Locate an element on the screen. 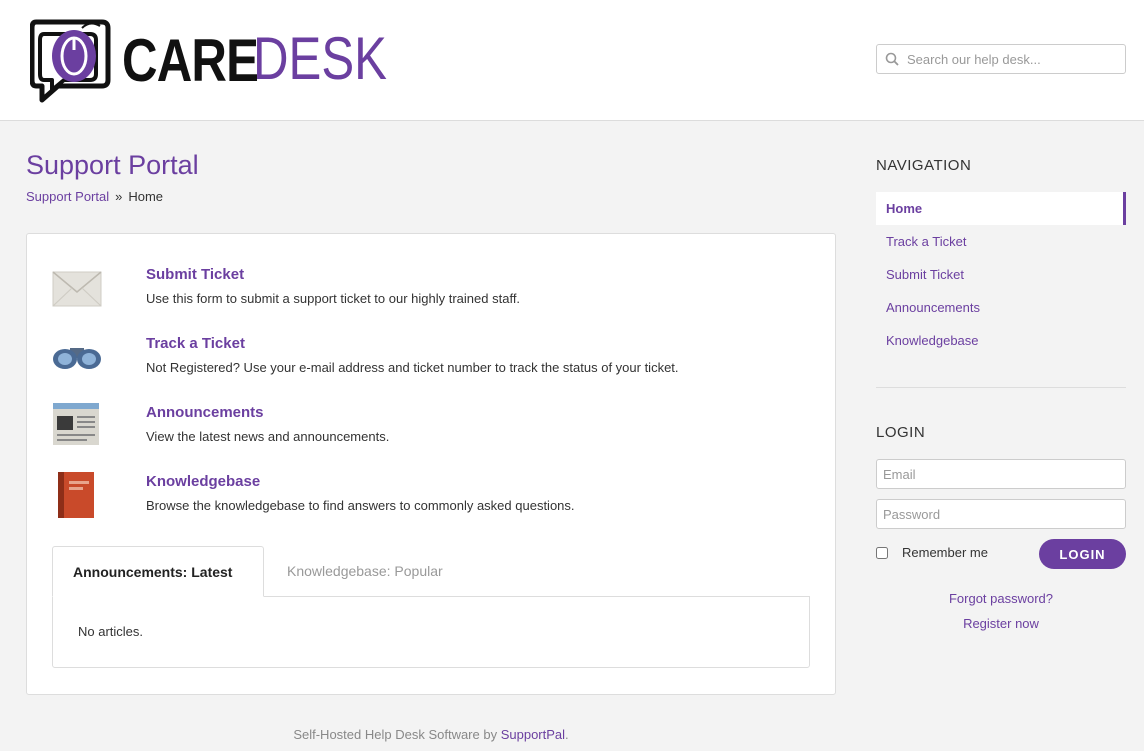 This screenshot has width=1144, height=751. remember-me: Remember me is located at coordinates (932, 552).